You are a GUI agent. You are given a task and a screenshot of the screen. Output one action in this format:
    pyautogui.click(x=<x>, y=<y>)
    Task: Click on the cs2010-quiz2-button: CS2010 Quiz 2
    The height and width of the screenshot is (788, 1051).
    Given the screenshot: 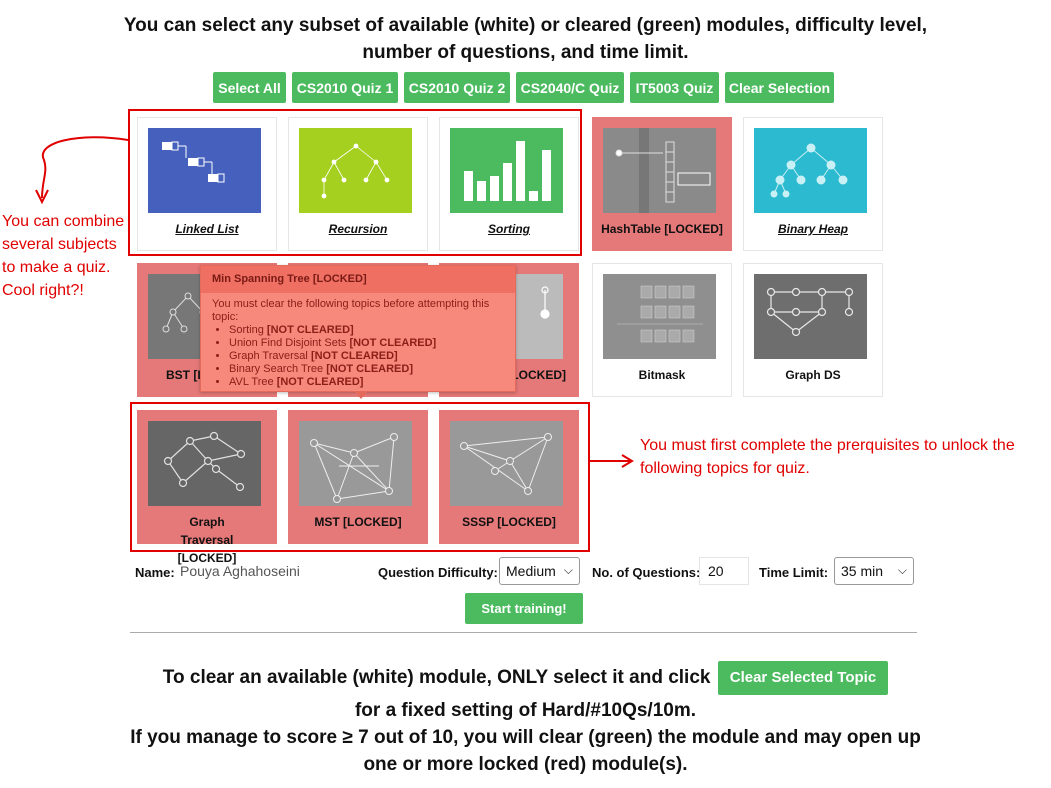 What is the action you would take?
    pyautogui.click(x=457, y=87)
    